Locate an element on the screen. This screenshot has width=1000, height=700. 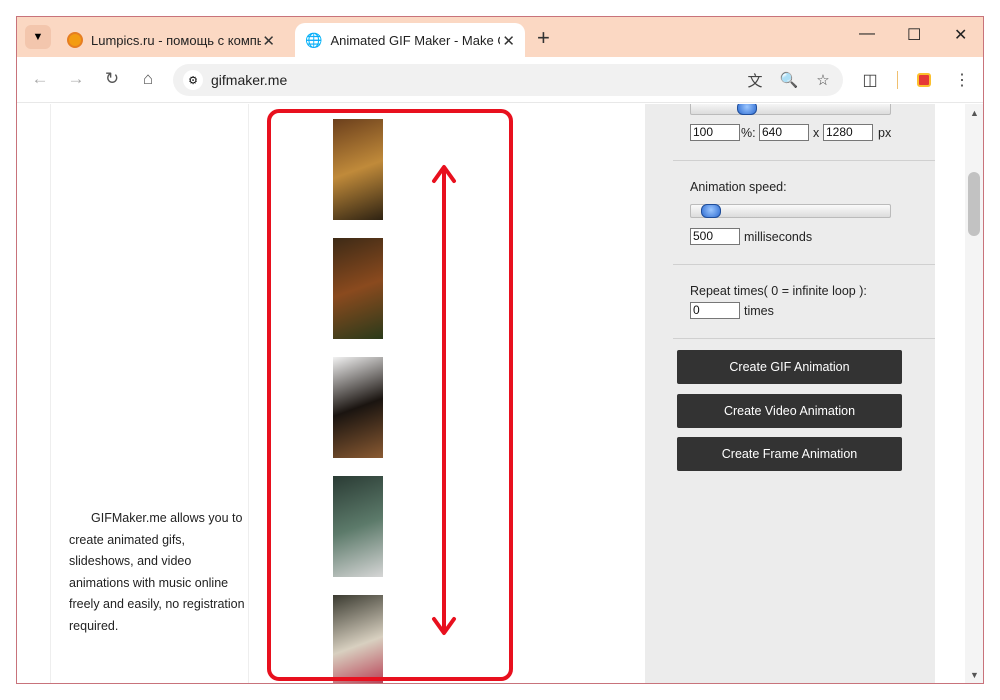
create-video-button: Create Video Animation is located at coordinates (789, 411).